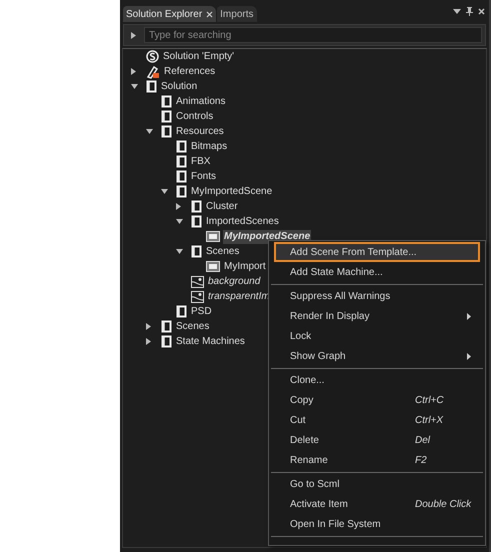  I want to click on shortcut-text: Ctrl+C, so click(429, 400).